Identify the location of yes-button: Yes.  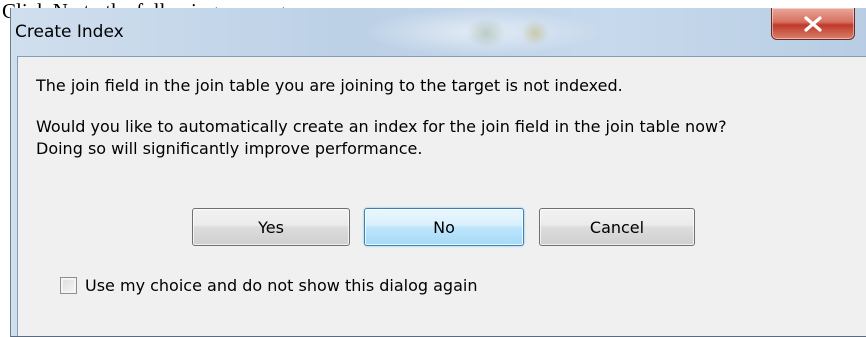
(271, 227).